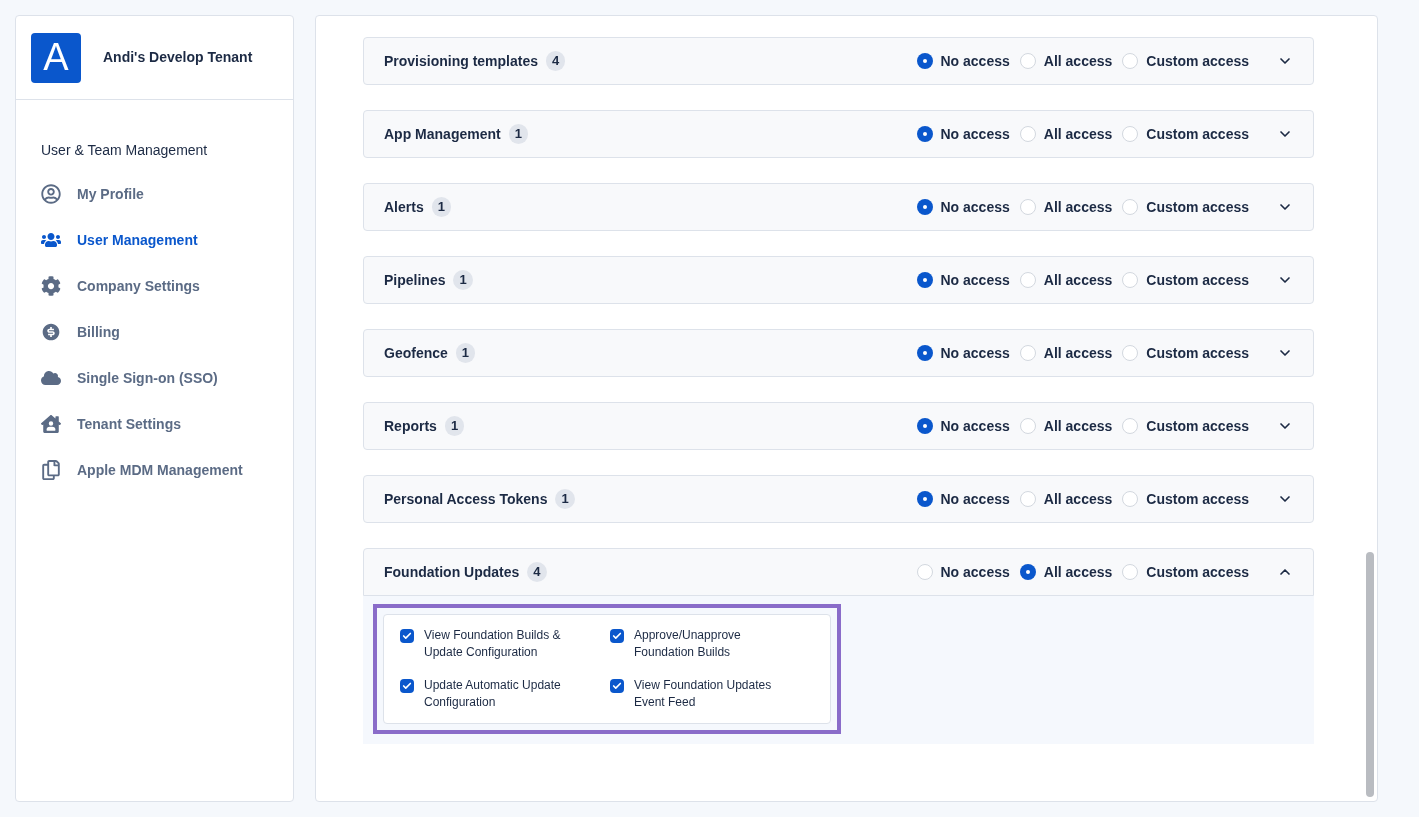 The height and width of the screenshot is (817, 1419). I want to click on permission-row: Pipelines 1 No access All access Custom access, so click(838, 280).